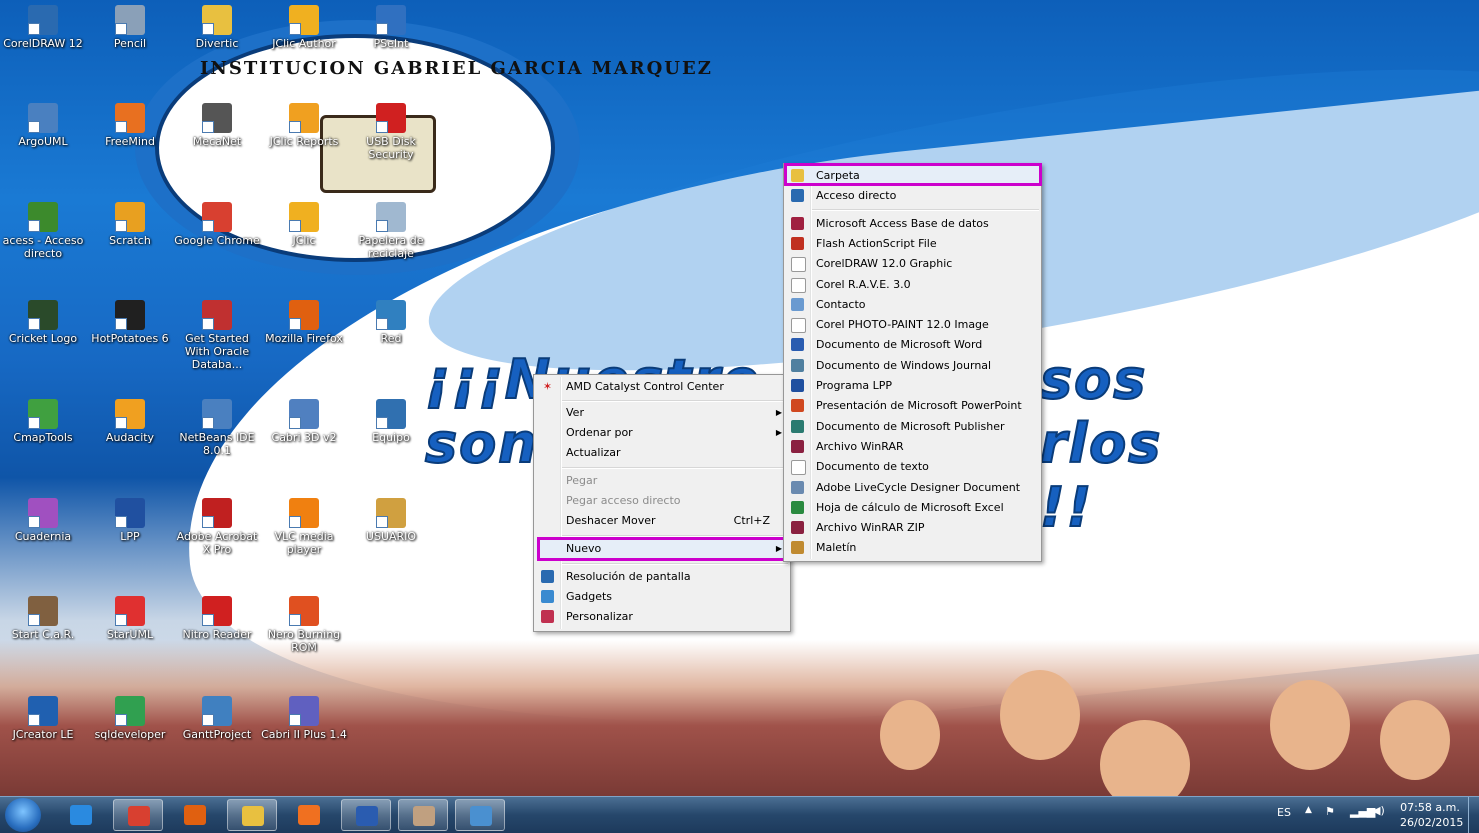  Describe the element at coordinates (912, 345) in the screenshot. I see `submenu-item: Documento de Microsoft Word` at that location.